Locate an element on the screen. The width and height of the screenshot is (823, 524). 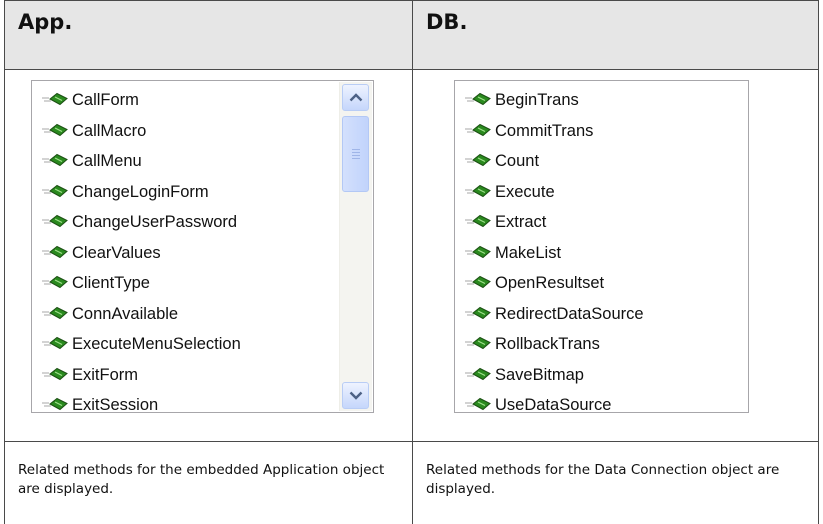
method-name: ClearValues is located at coordinates (116, 252).